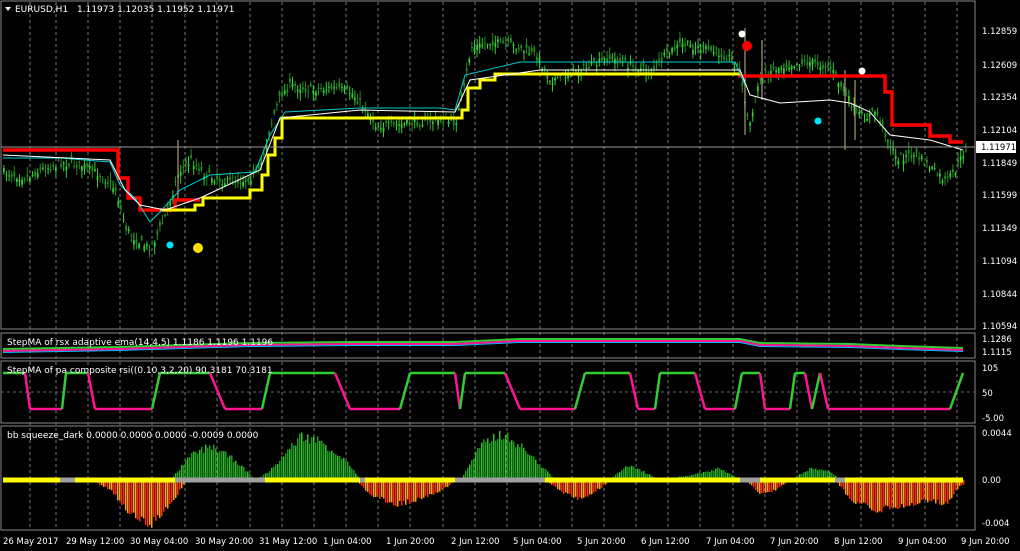  I want to click on symbol-dropdown-icon, so click(8, 9).